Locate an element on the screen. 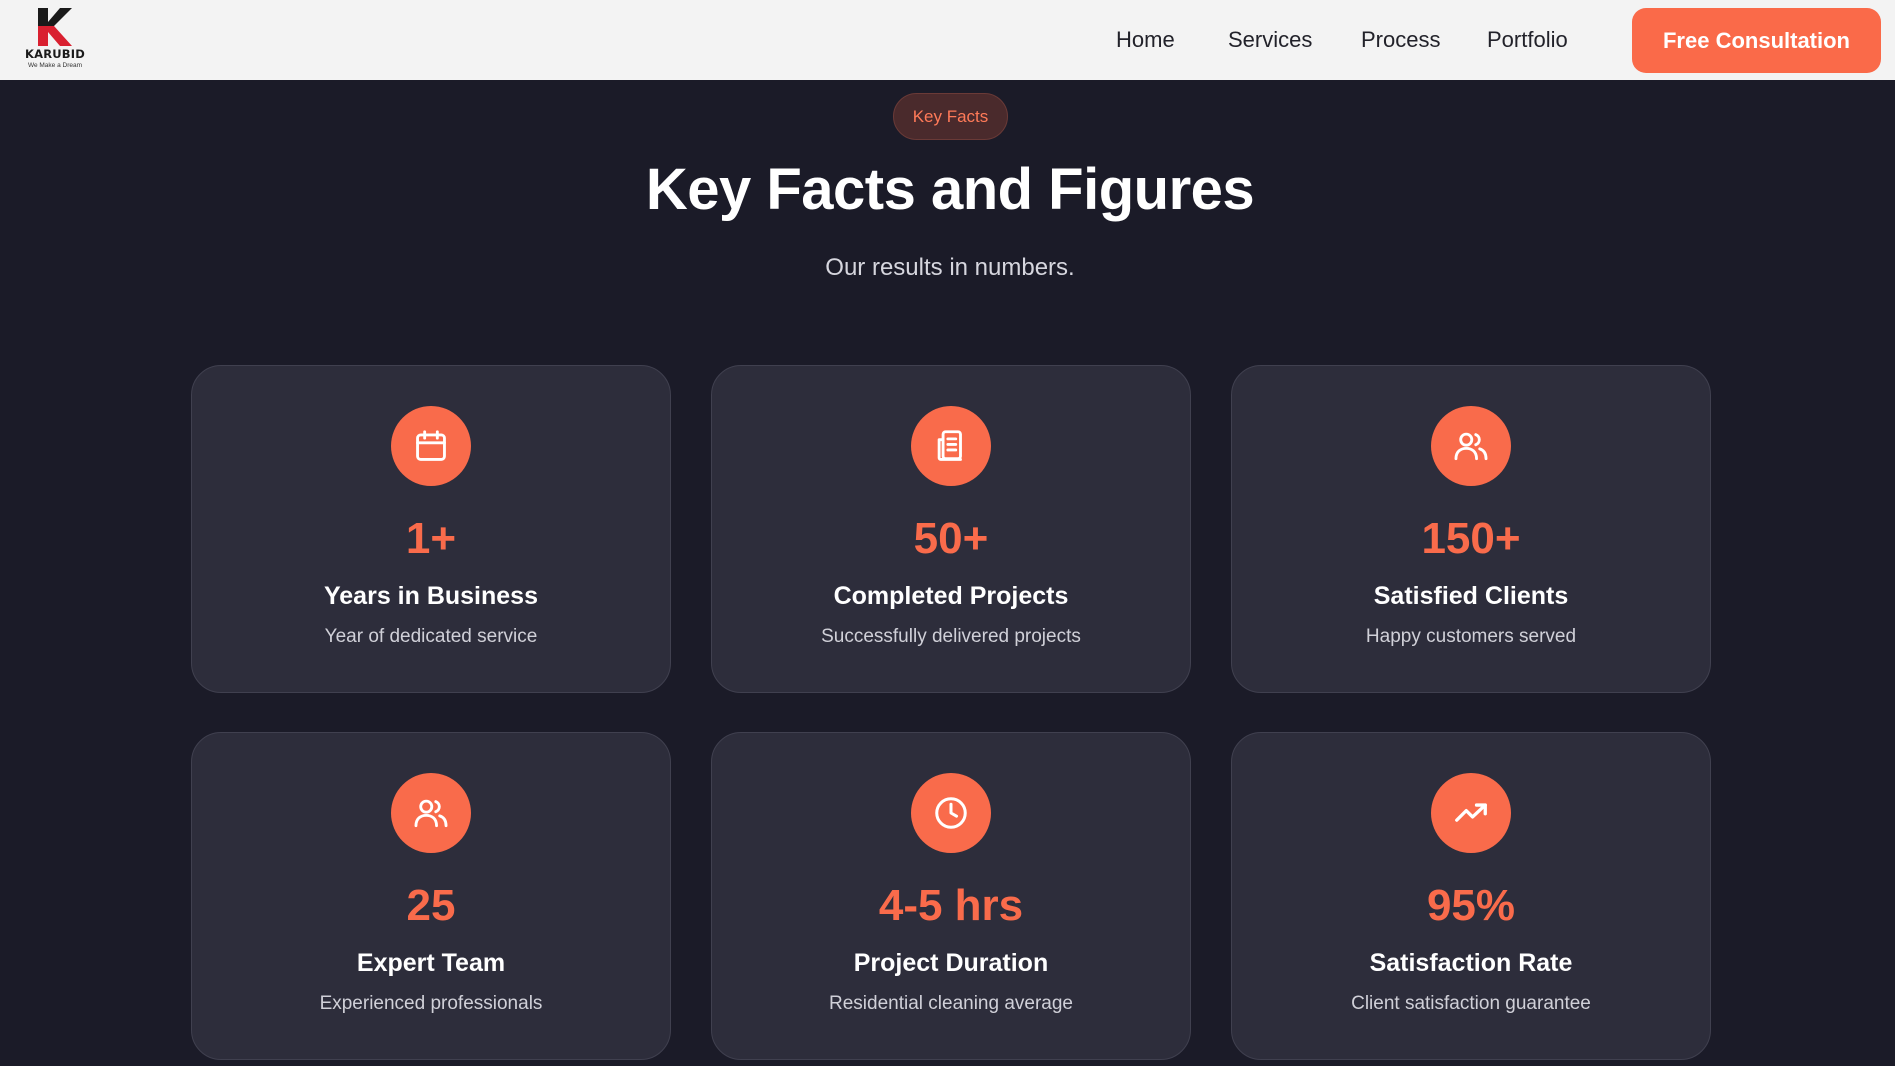 The width and height of the screenshot is (1895, 1066). stat-description: Successfully delivered projects is located at coordinates (951, 636).